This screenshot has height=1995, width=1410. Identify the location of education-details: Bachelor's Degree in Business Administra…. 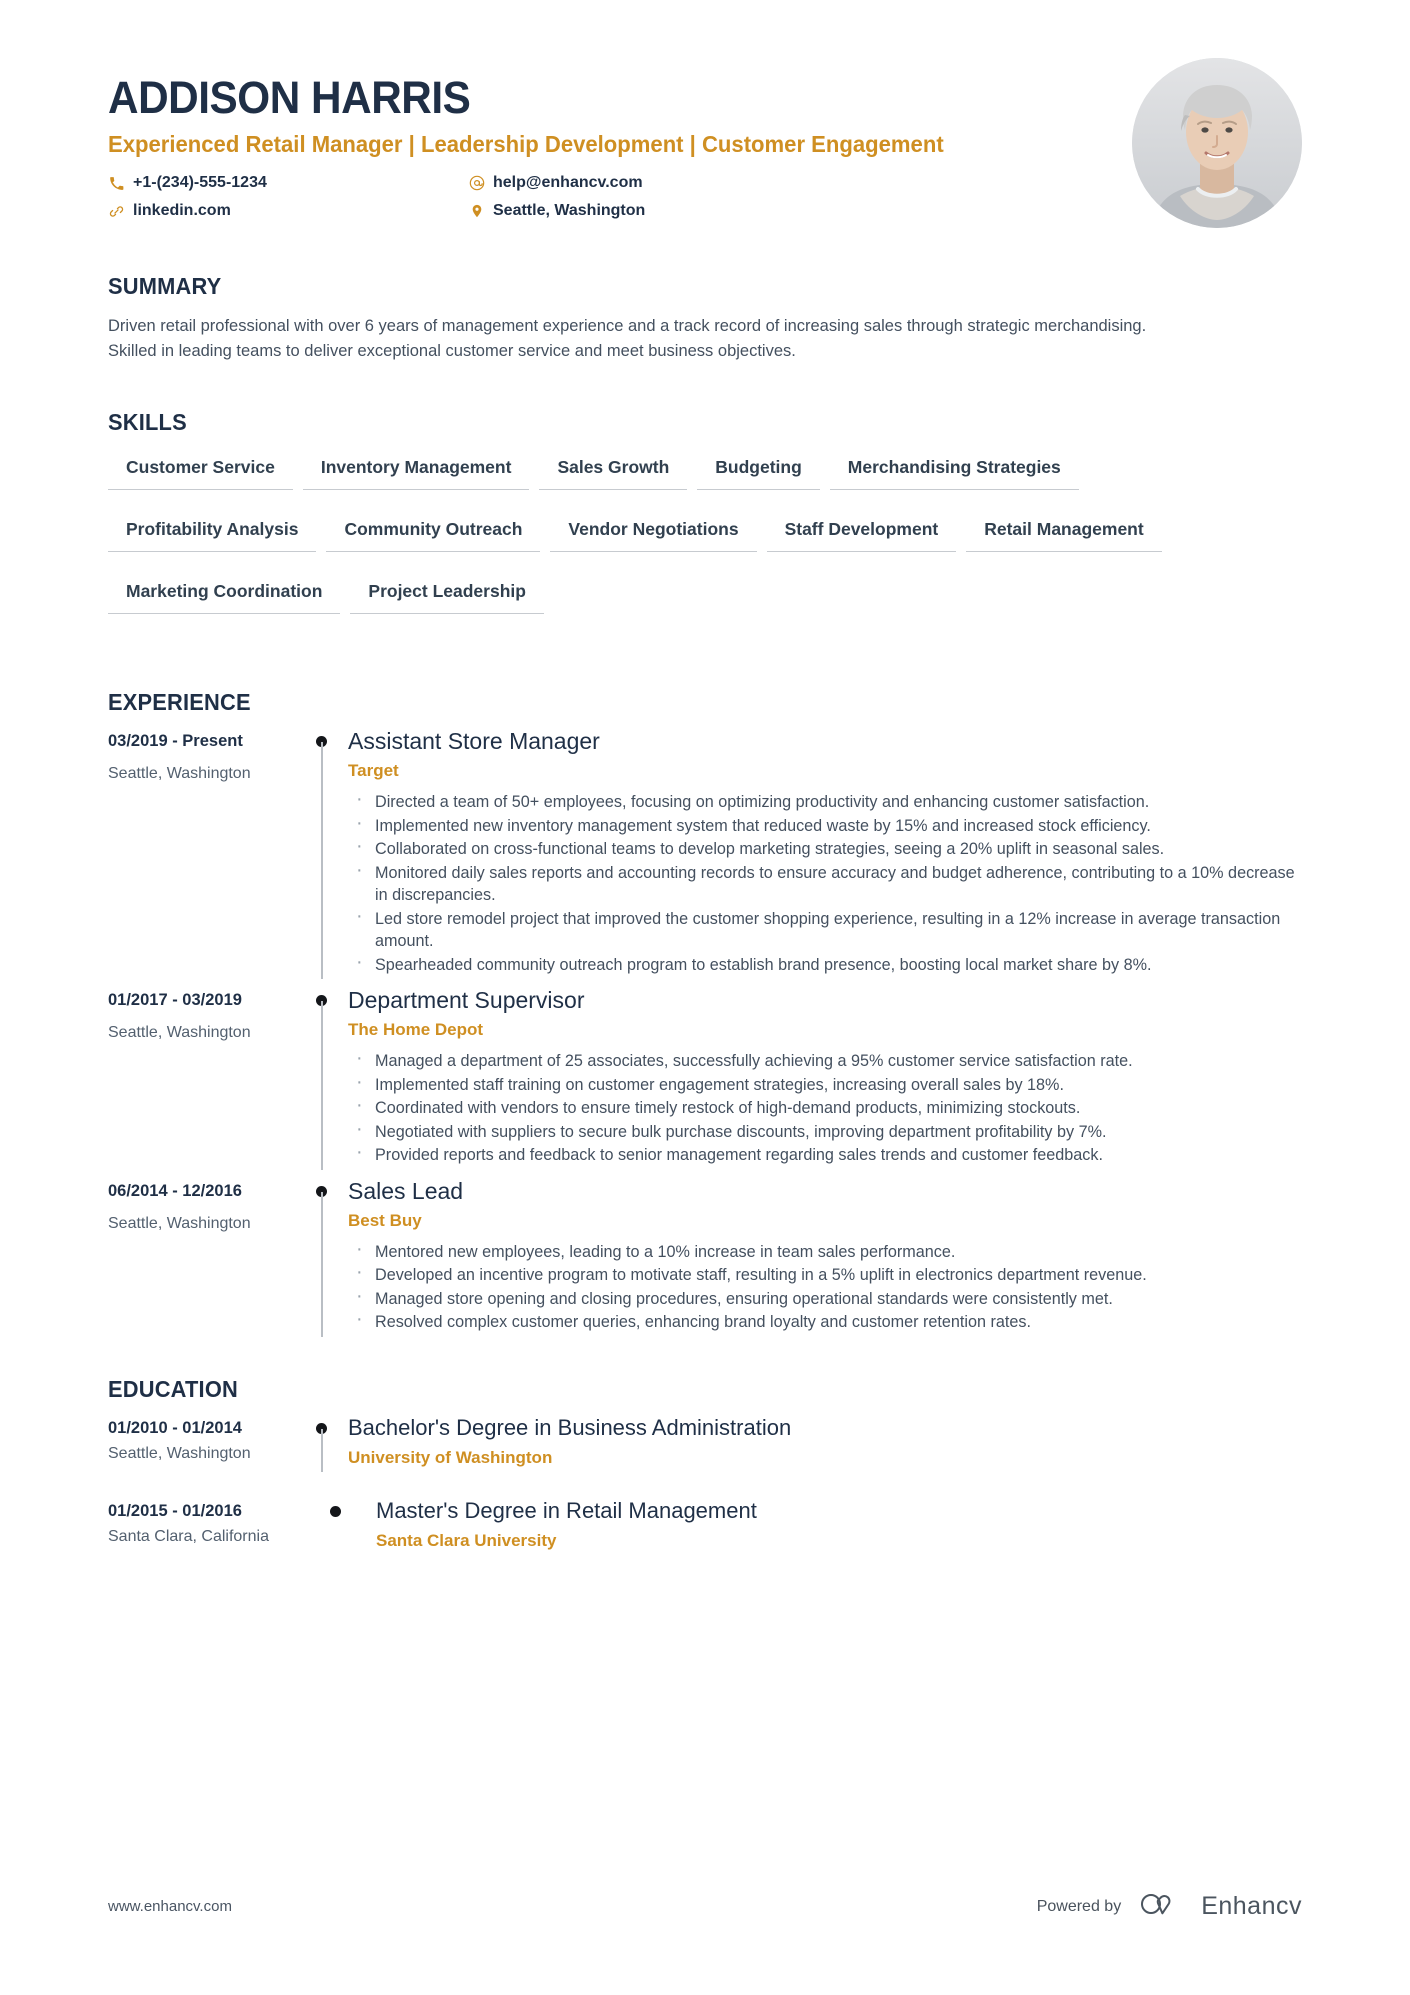
(825, 1441).